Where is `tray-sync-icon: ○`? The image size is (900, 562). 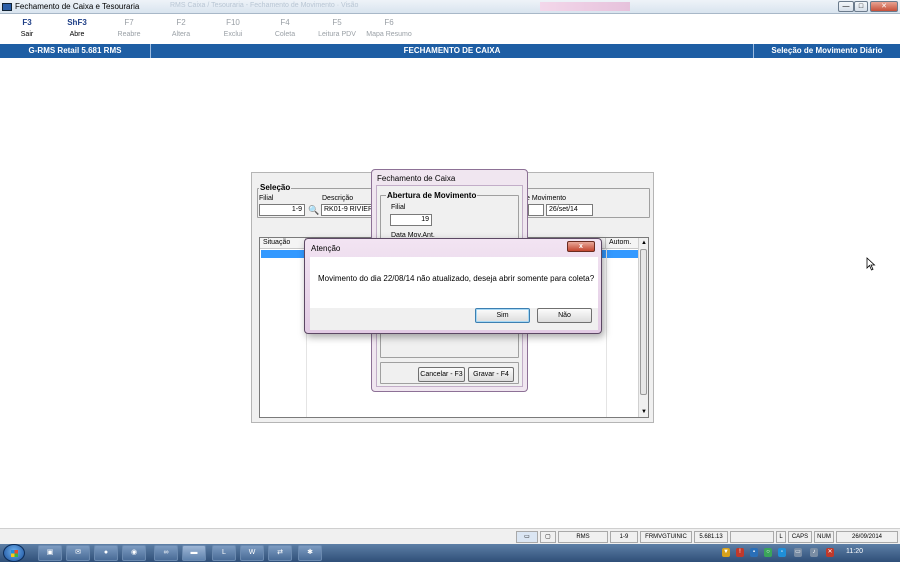
tray-sync-icon: ○ is located at coordinates (768, 552).